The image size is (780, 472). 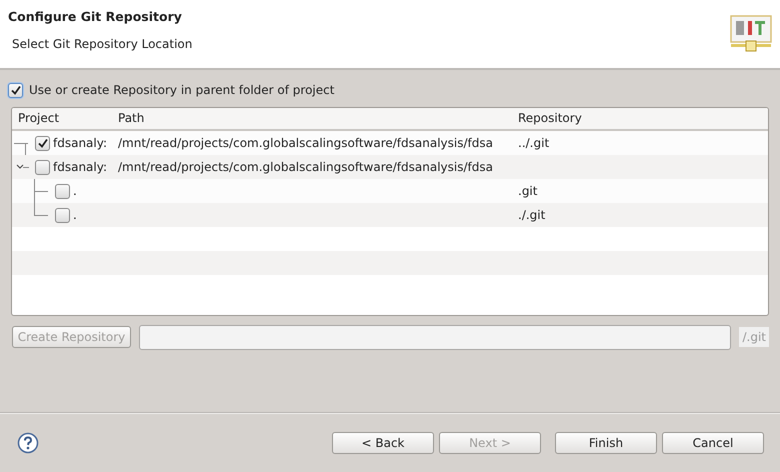 What do you see at coordinates (754, 337) in the screenshot?
I see `suffix-label: /.git` at bounding box center [754, 337].